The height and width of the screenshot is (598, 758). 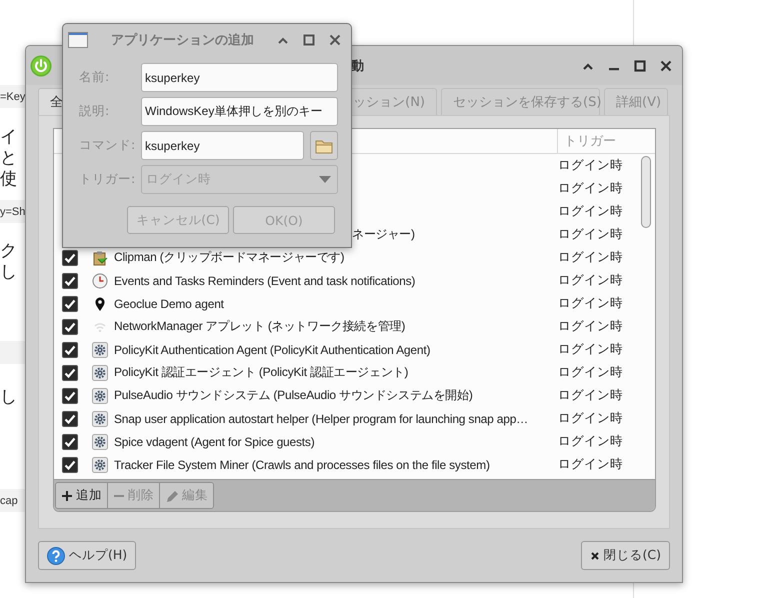 What do you see at coordinates (94, 111) in the screenshot?
I see `field-label: 説明:` at bounding box center [94, 111].